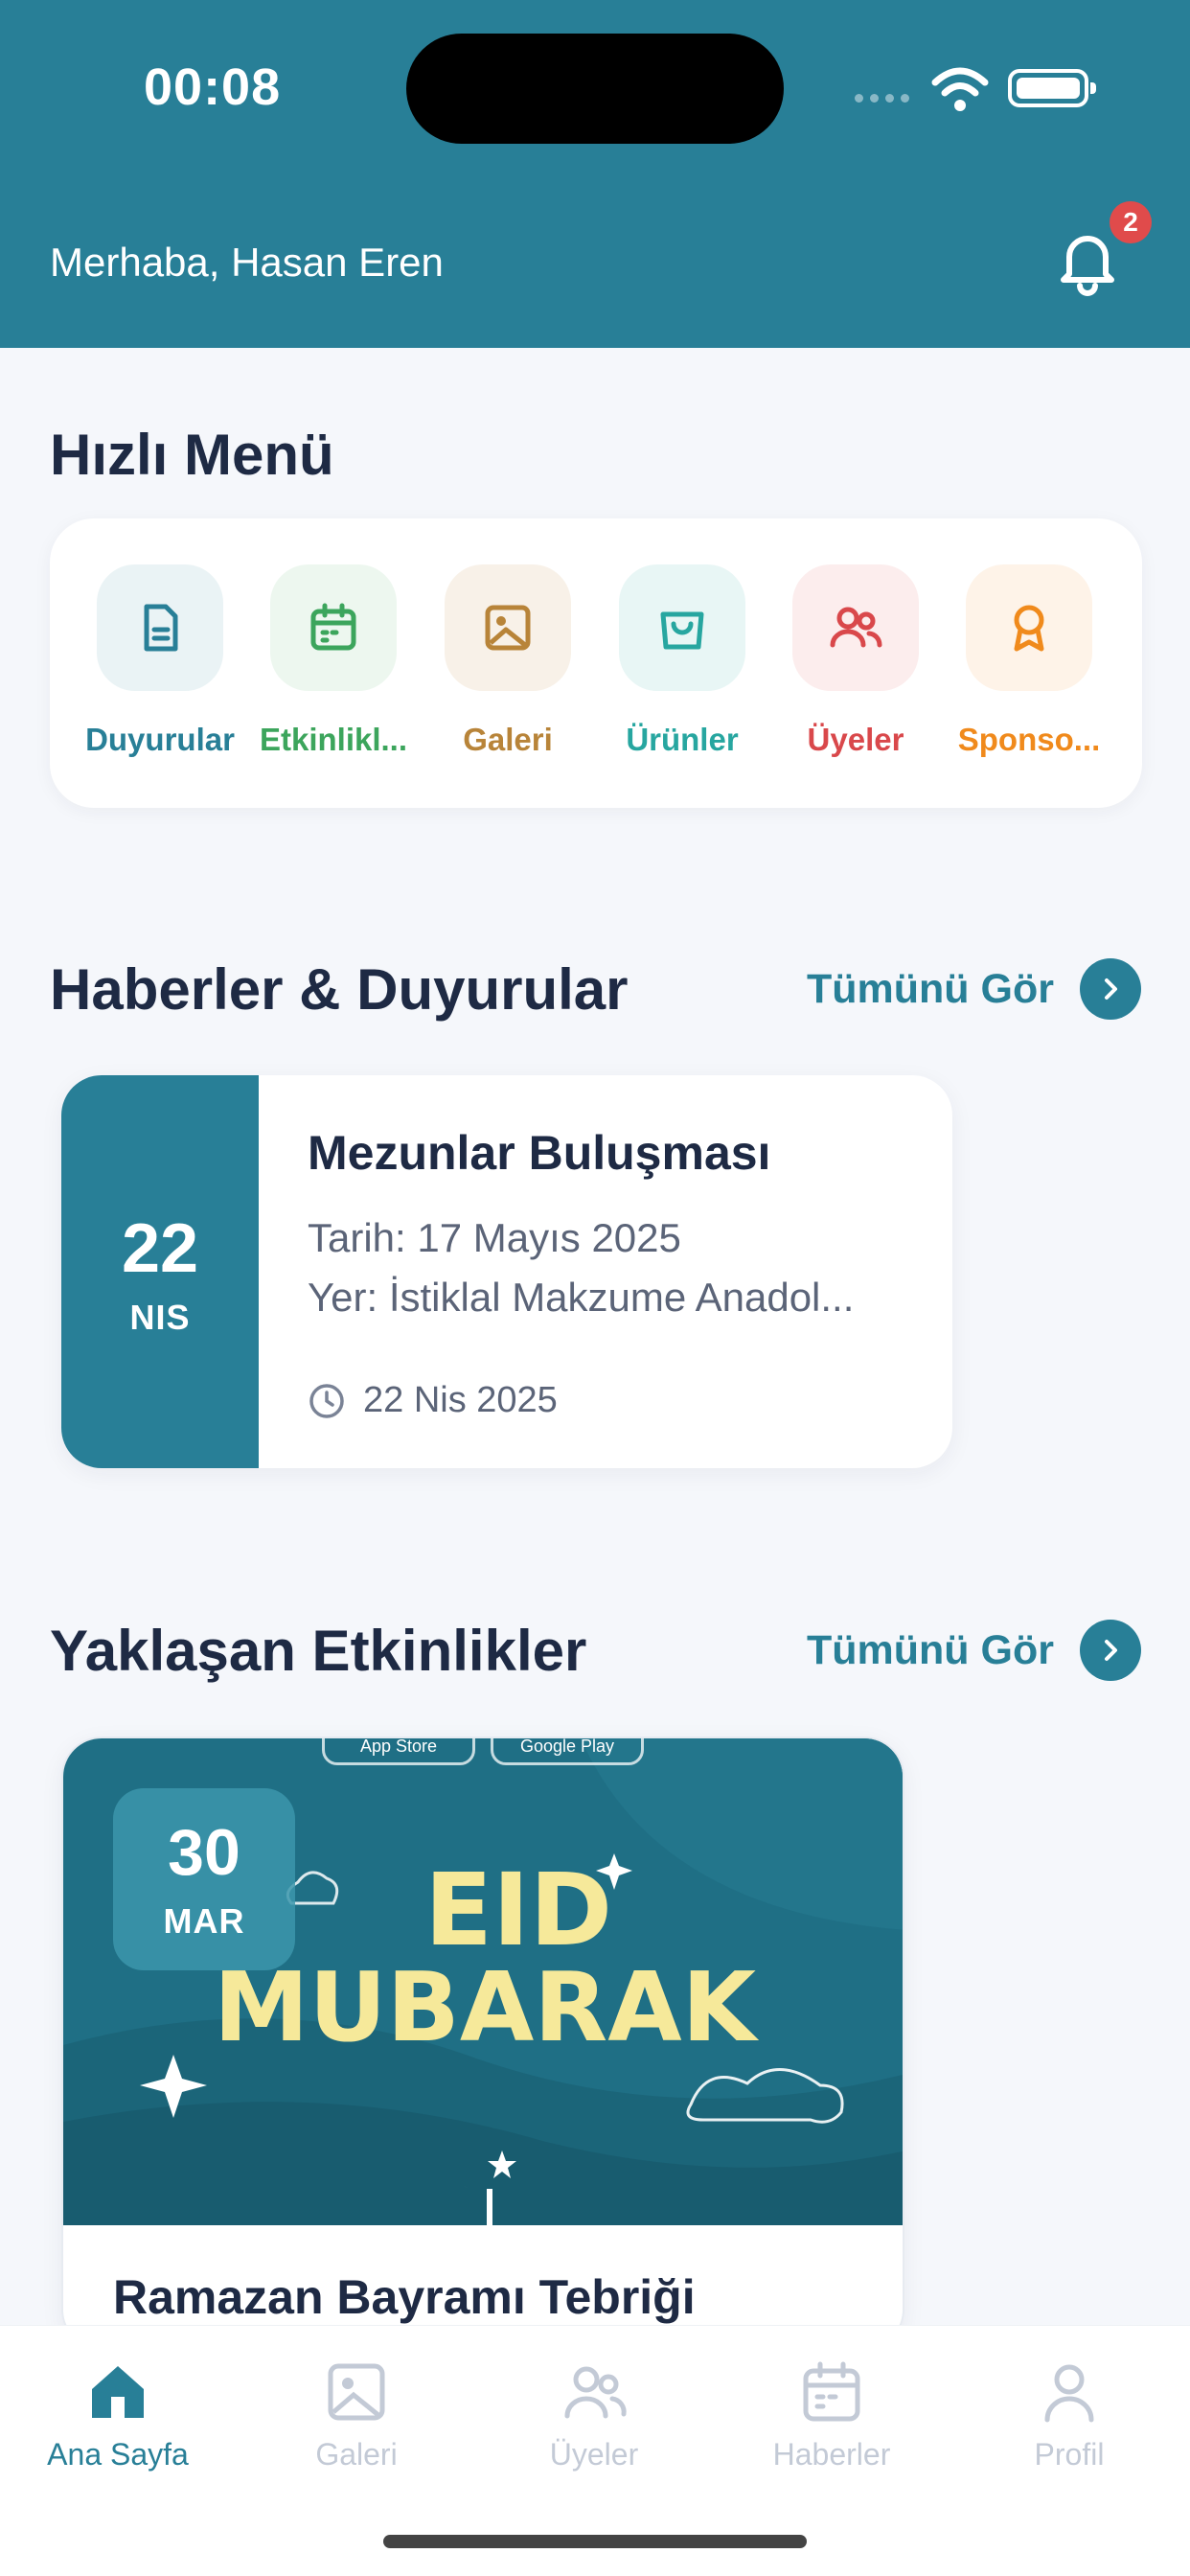 The height and width of the screenshot is (2576, 1190). I want to click on event-date-badge: 30 MAR, so click(204, 1879).